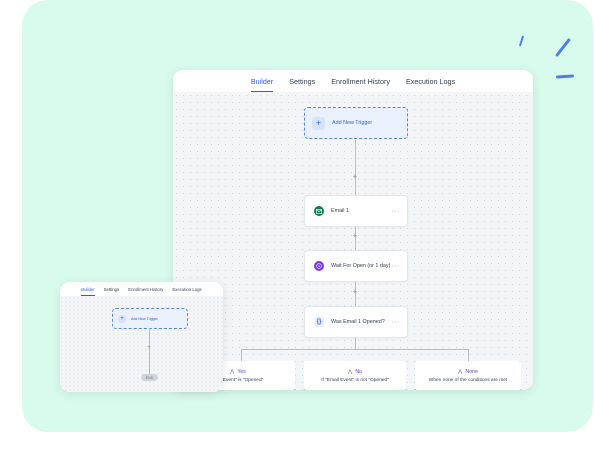  I want to click on branch-subtitle: When none of the conditions are met, so click(468, 380).